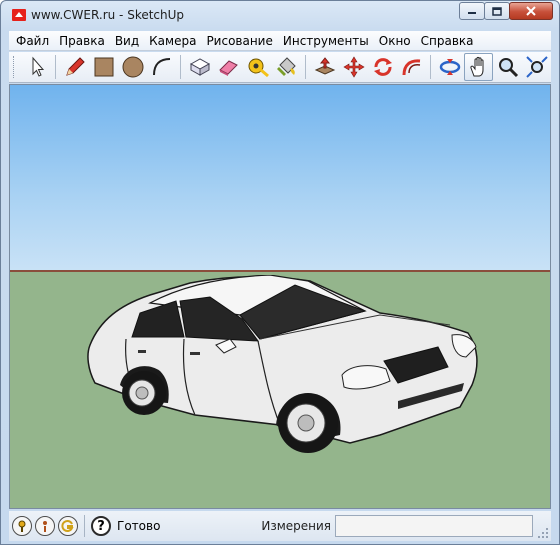 This screenshot has width=560, height=545. I want to click on move-tool, so click(353, 67).